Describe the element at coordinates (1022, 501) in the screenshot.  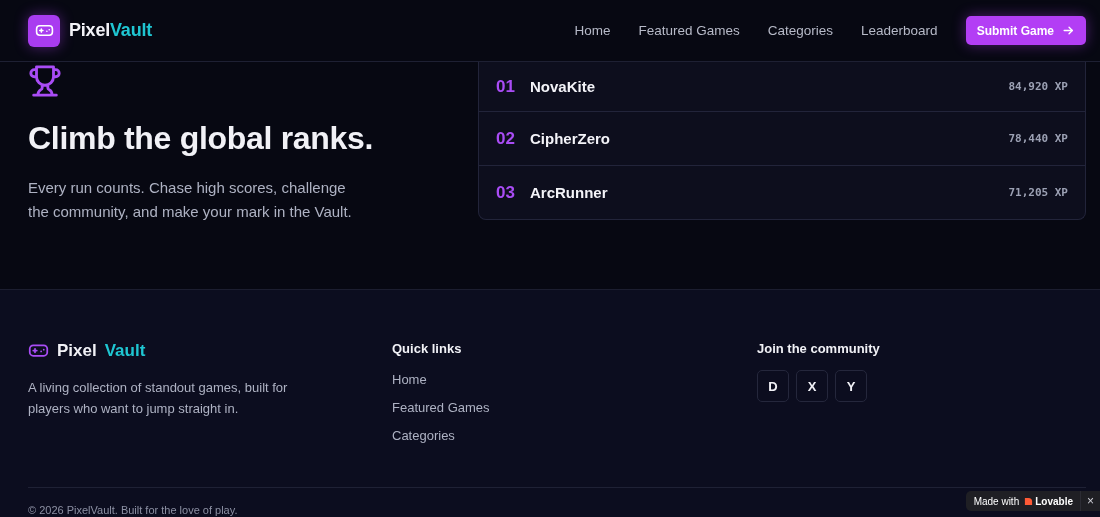
I see `made-with-badge: Made with Lovable` at that location.